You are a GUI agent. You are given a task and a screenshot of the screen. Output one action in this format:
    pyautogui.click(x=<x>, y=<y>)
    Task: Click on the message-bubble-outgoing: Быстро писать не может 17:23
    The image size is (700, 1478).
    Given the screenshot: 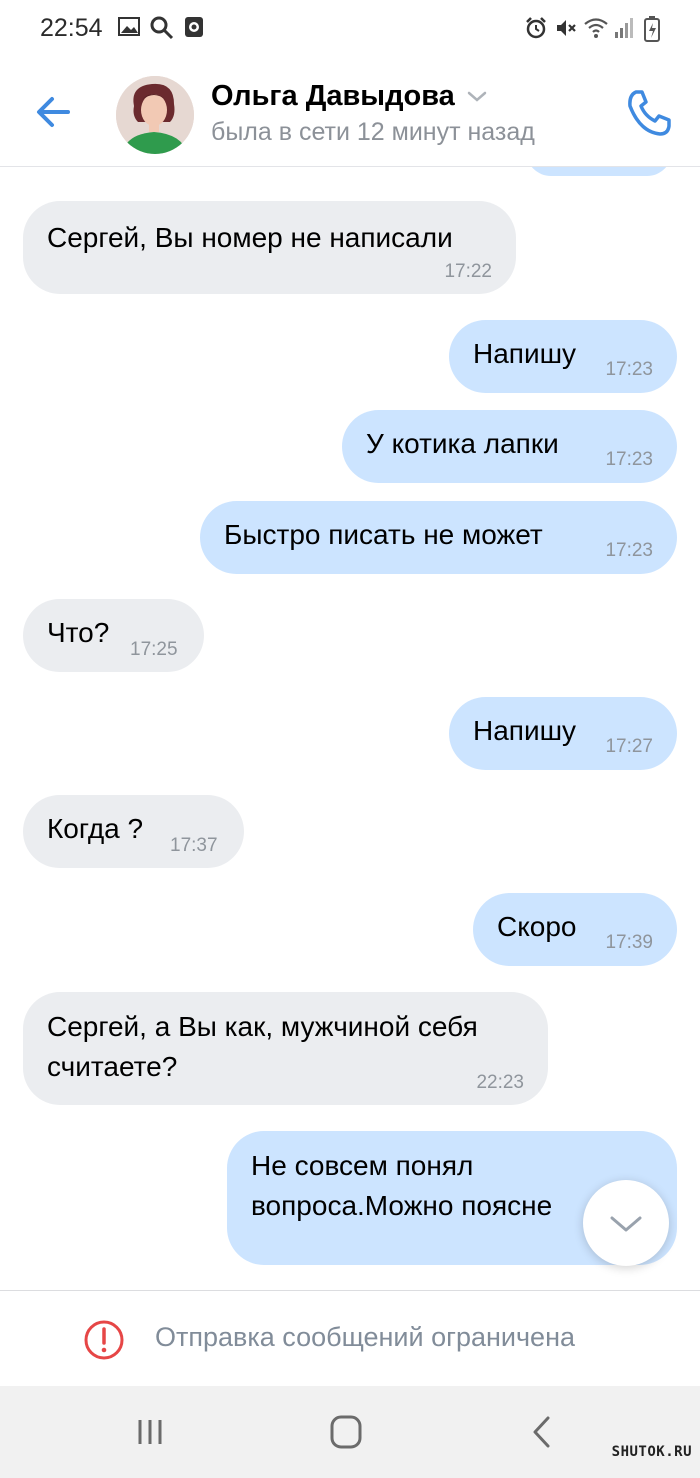 What is the action you would take?
    pyautogui.click(x=438, y=537)
    